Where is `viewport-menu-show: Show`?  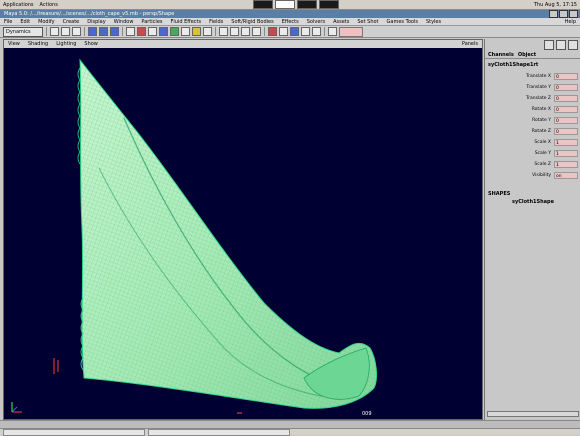
viewport-menu-show: Show is located at coordinates (91, 44).